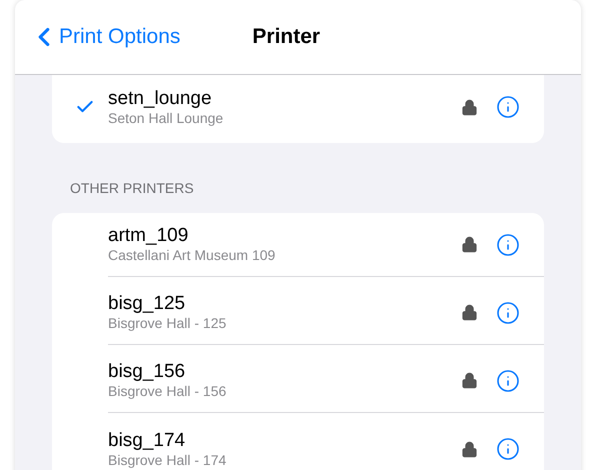 The image size is (596, 470). Describe the element at coordinates (168, 323) in the screenshot. I see `printer-location: Bisgrove Hall - 125` at that location.